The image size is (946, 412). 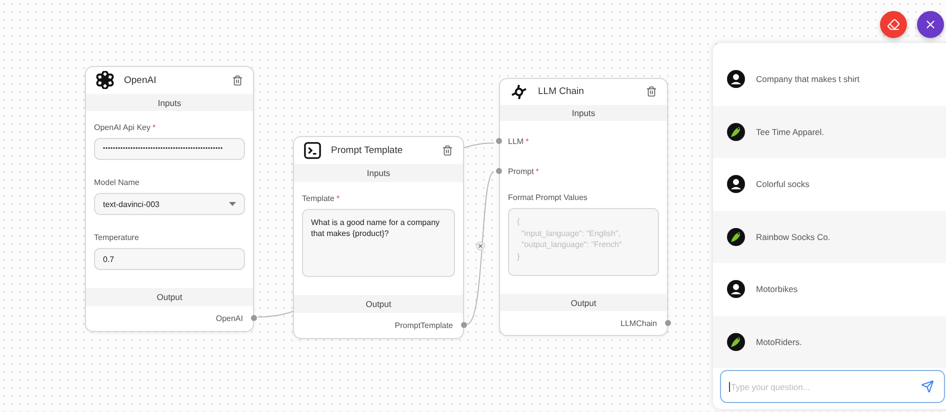 I want to click on message-text: Motorbikes, so click(x=777, y=289).